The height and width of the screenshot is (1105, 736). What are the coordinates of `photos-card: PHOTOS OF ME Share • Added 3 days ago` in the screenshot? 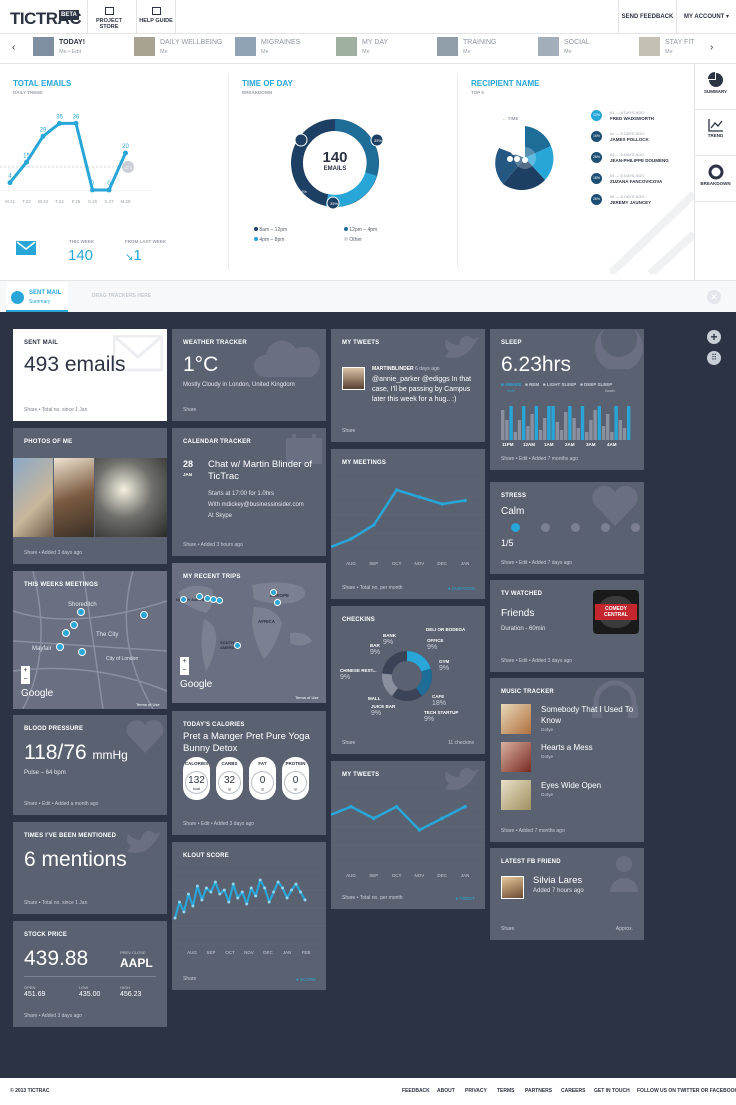 It's located at (90, 496).